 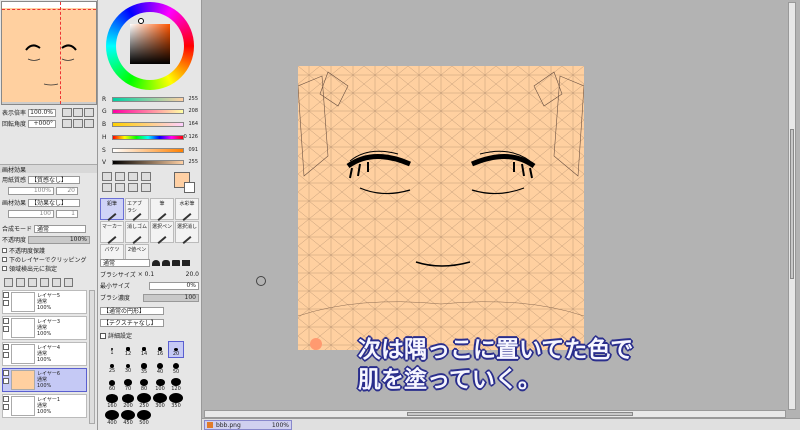 I want to click on brush-shape-select: 【通常の円形】, so click(x=132, y=310).